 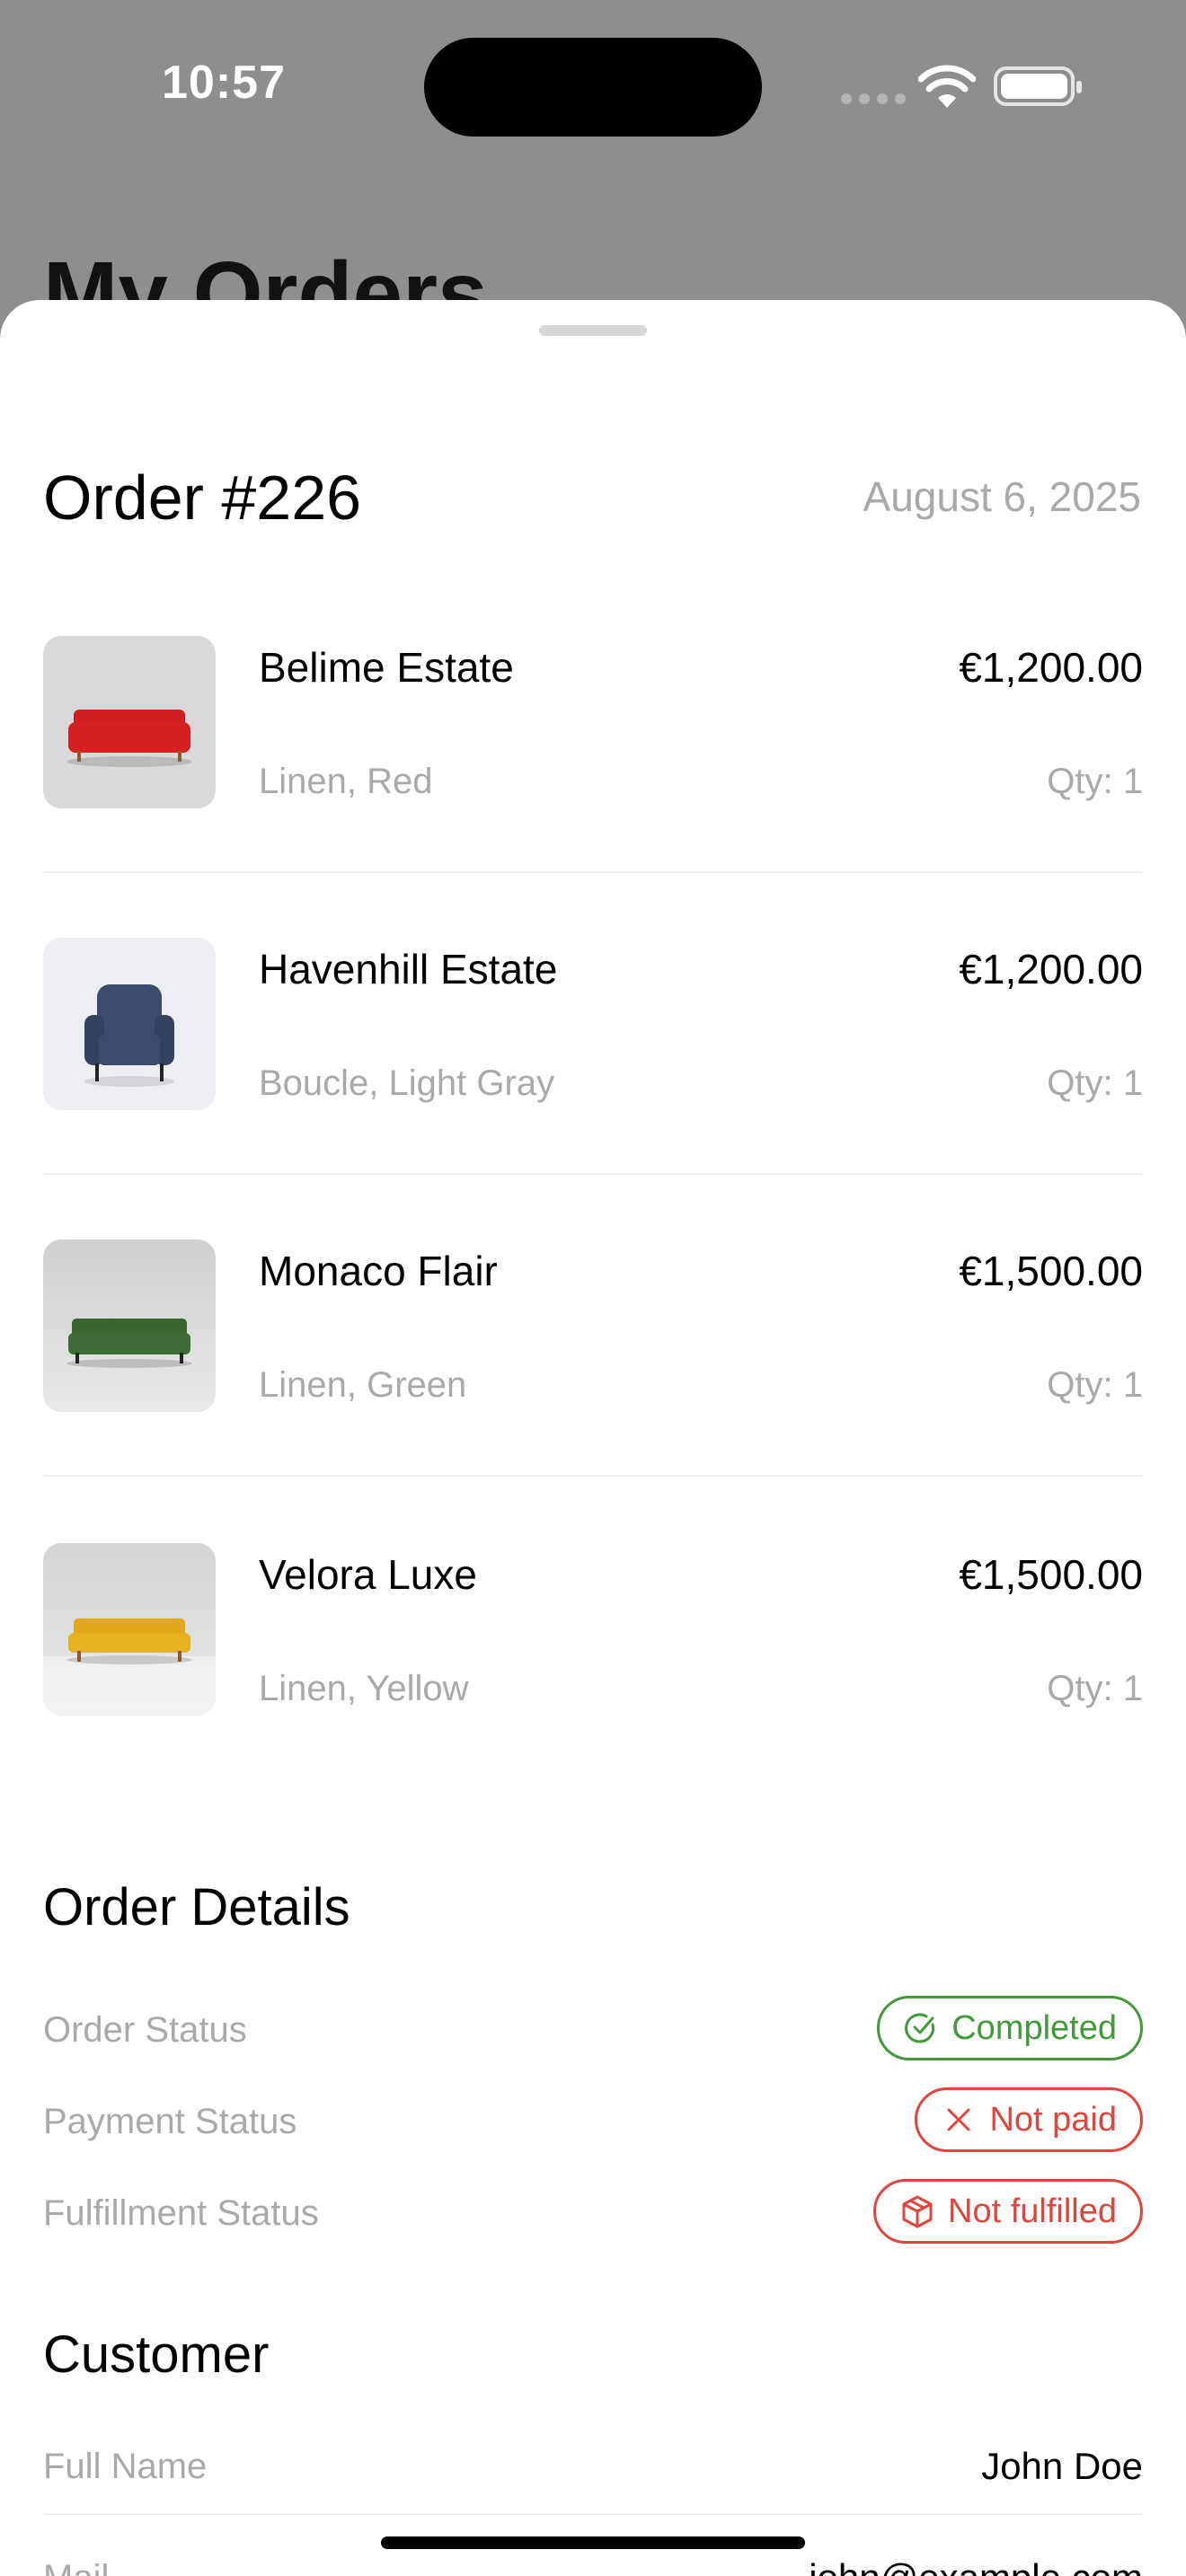 What do you see at coordinates (1032, 2211) in the screenshot?
I see `fulfillment-status-value: Not fulfilled` at bounding box center [1032, 2211].